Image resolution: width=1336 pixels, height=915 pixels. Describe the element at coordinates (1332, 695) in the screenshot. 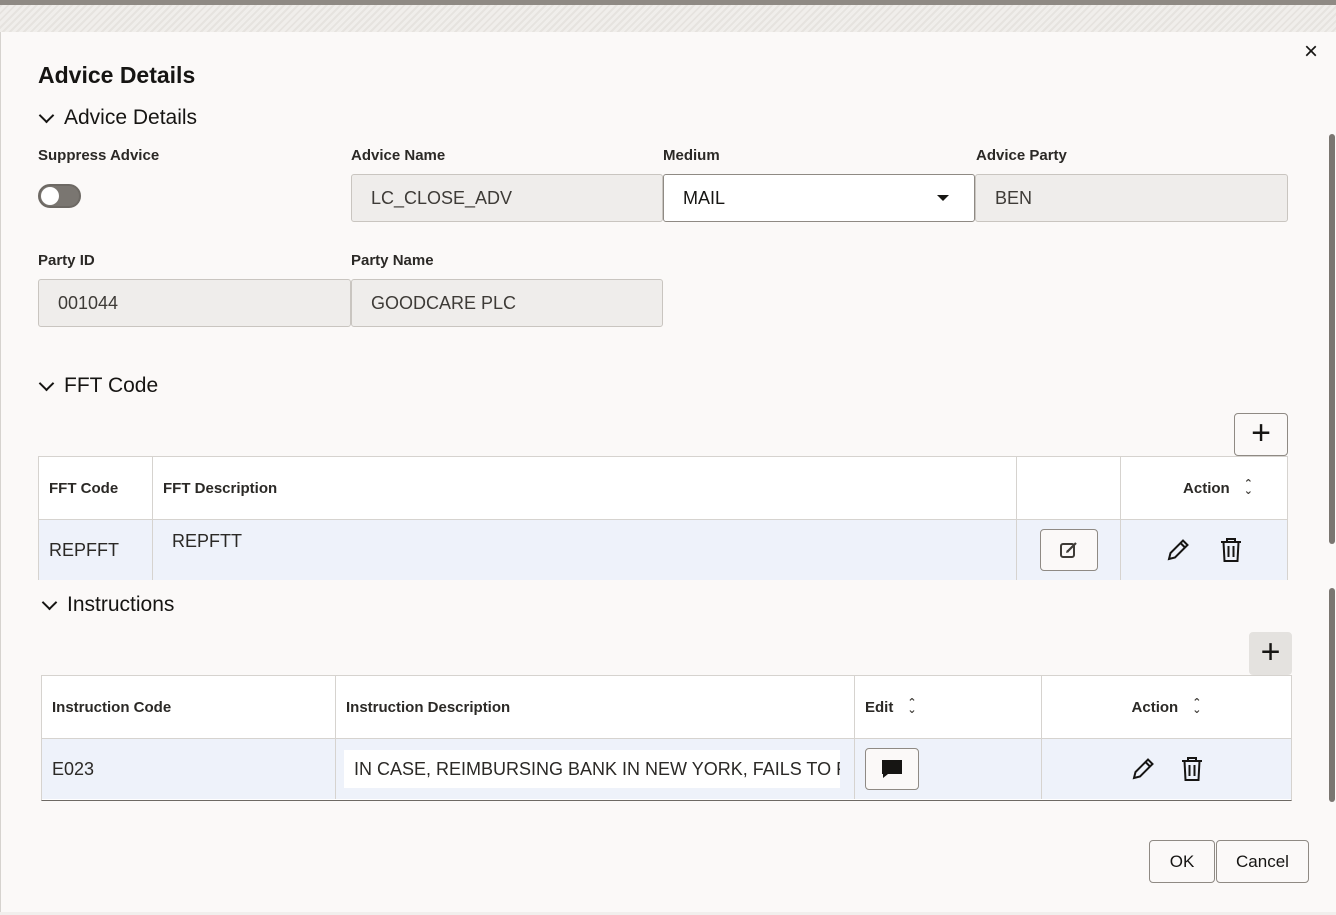

I see `scrollbar-thumb-secondary` at that location.